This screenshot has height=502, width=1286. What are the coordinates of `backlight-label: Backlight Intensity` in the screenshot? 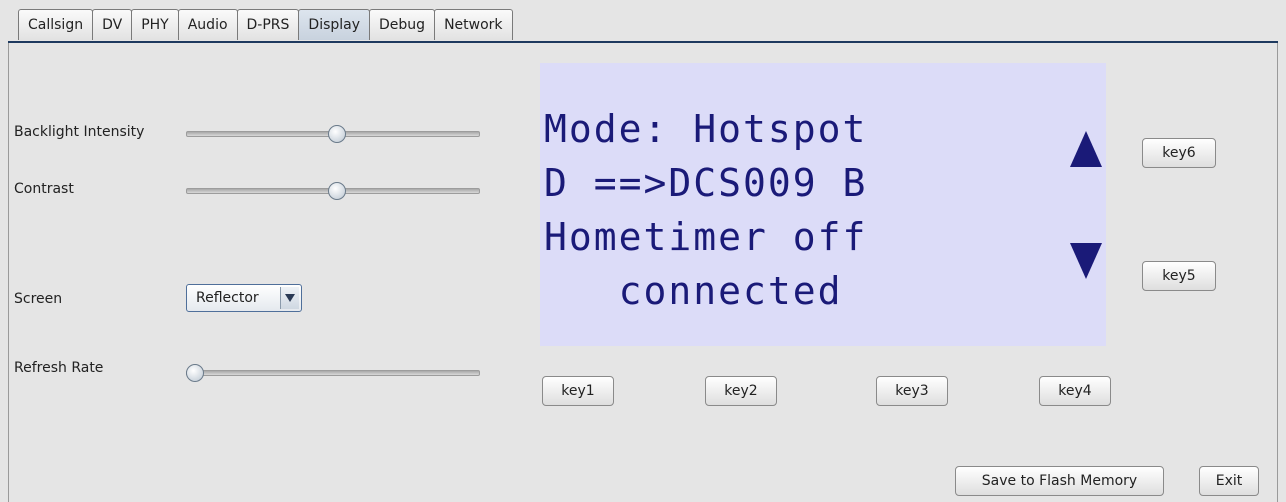 It's located at (79, 132).